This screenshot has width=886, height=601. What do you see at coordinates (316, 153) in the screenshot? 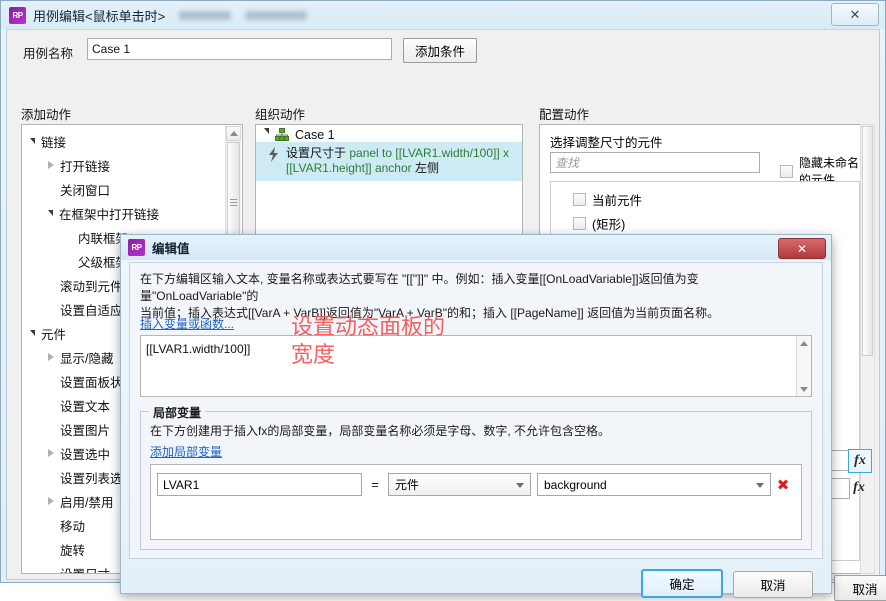
I see `organize-action-prefix: 设置尺寸于` at bounding box center [316, 153].